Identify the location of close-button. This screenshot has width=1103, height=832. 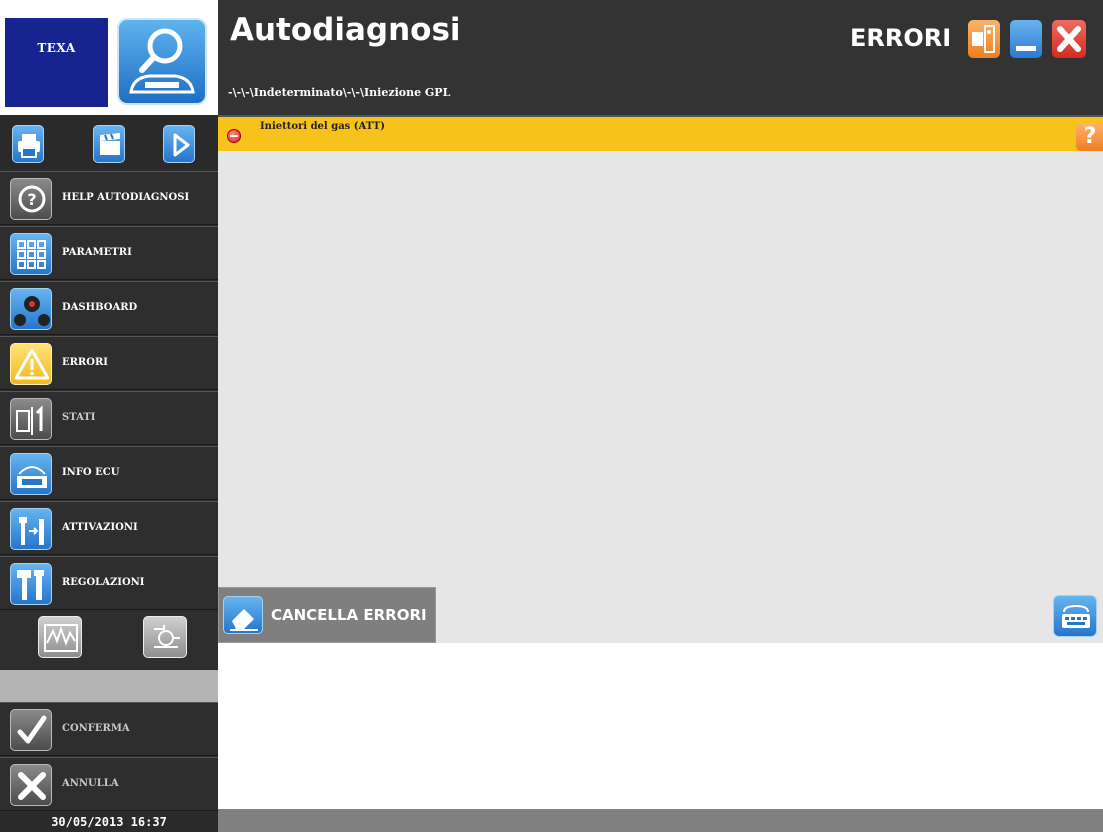
(1069, 39).